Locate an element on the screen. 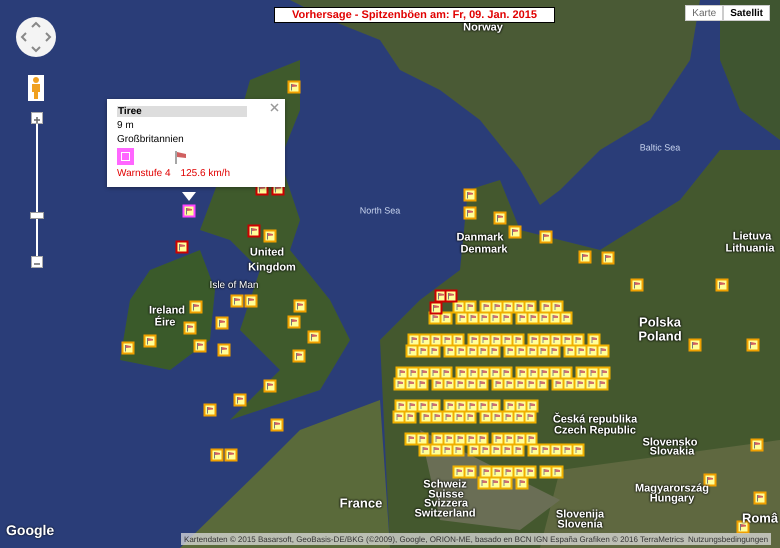 The image size is (780, 548). close-icon is located at coordinates (274, 107).